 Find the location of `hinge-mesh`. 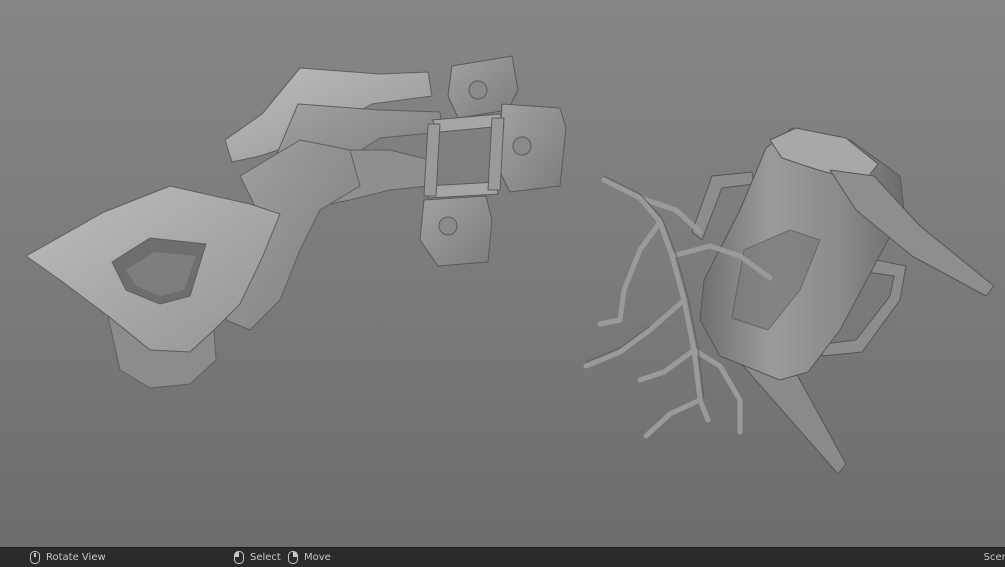

hinge-mesh is located at coordinates (493, 161).